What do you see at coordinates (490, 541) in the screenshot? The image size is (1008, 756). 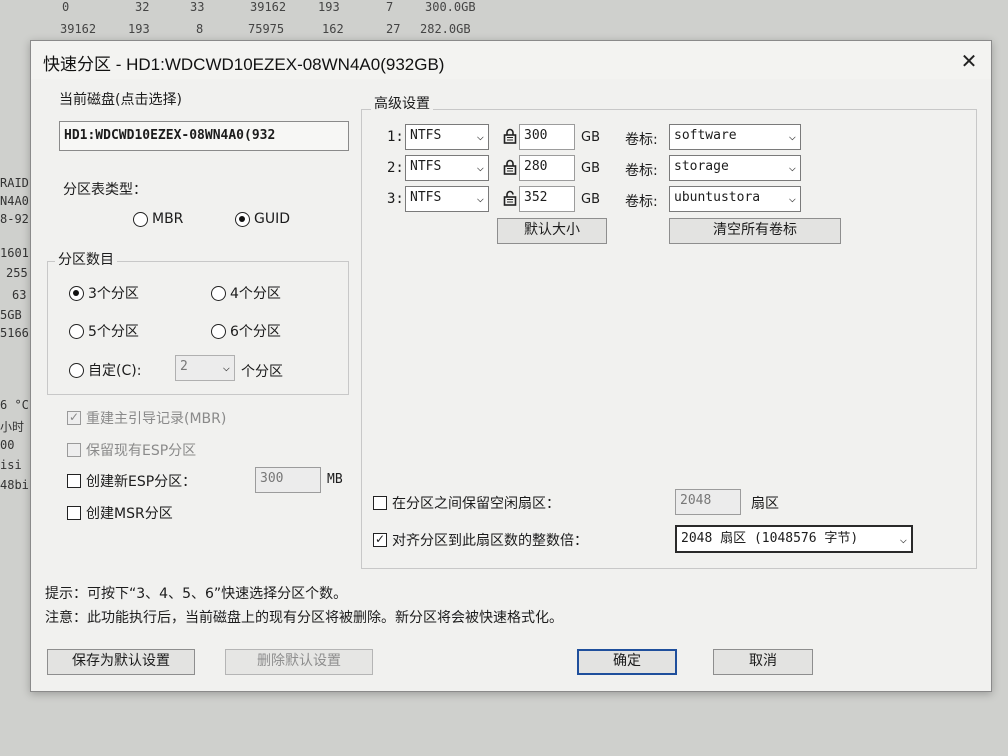 I see `align-label: 对齐分区到此扇区数的整数倍：` at bounding box center [490, 541].